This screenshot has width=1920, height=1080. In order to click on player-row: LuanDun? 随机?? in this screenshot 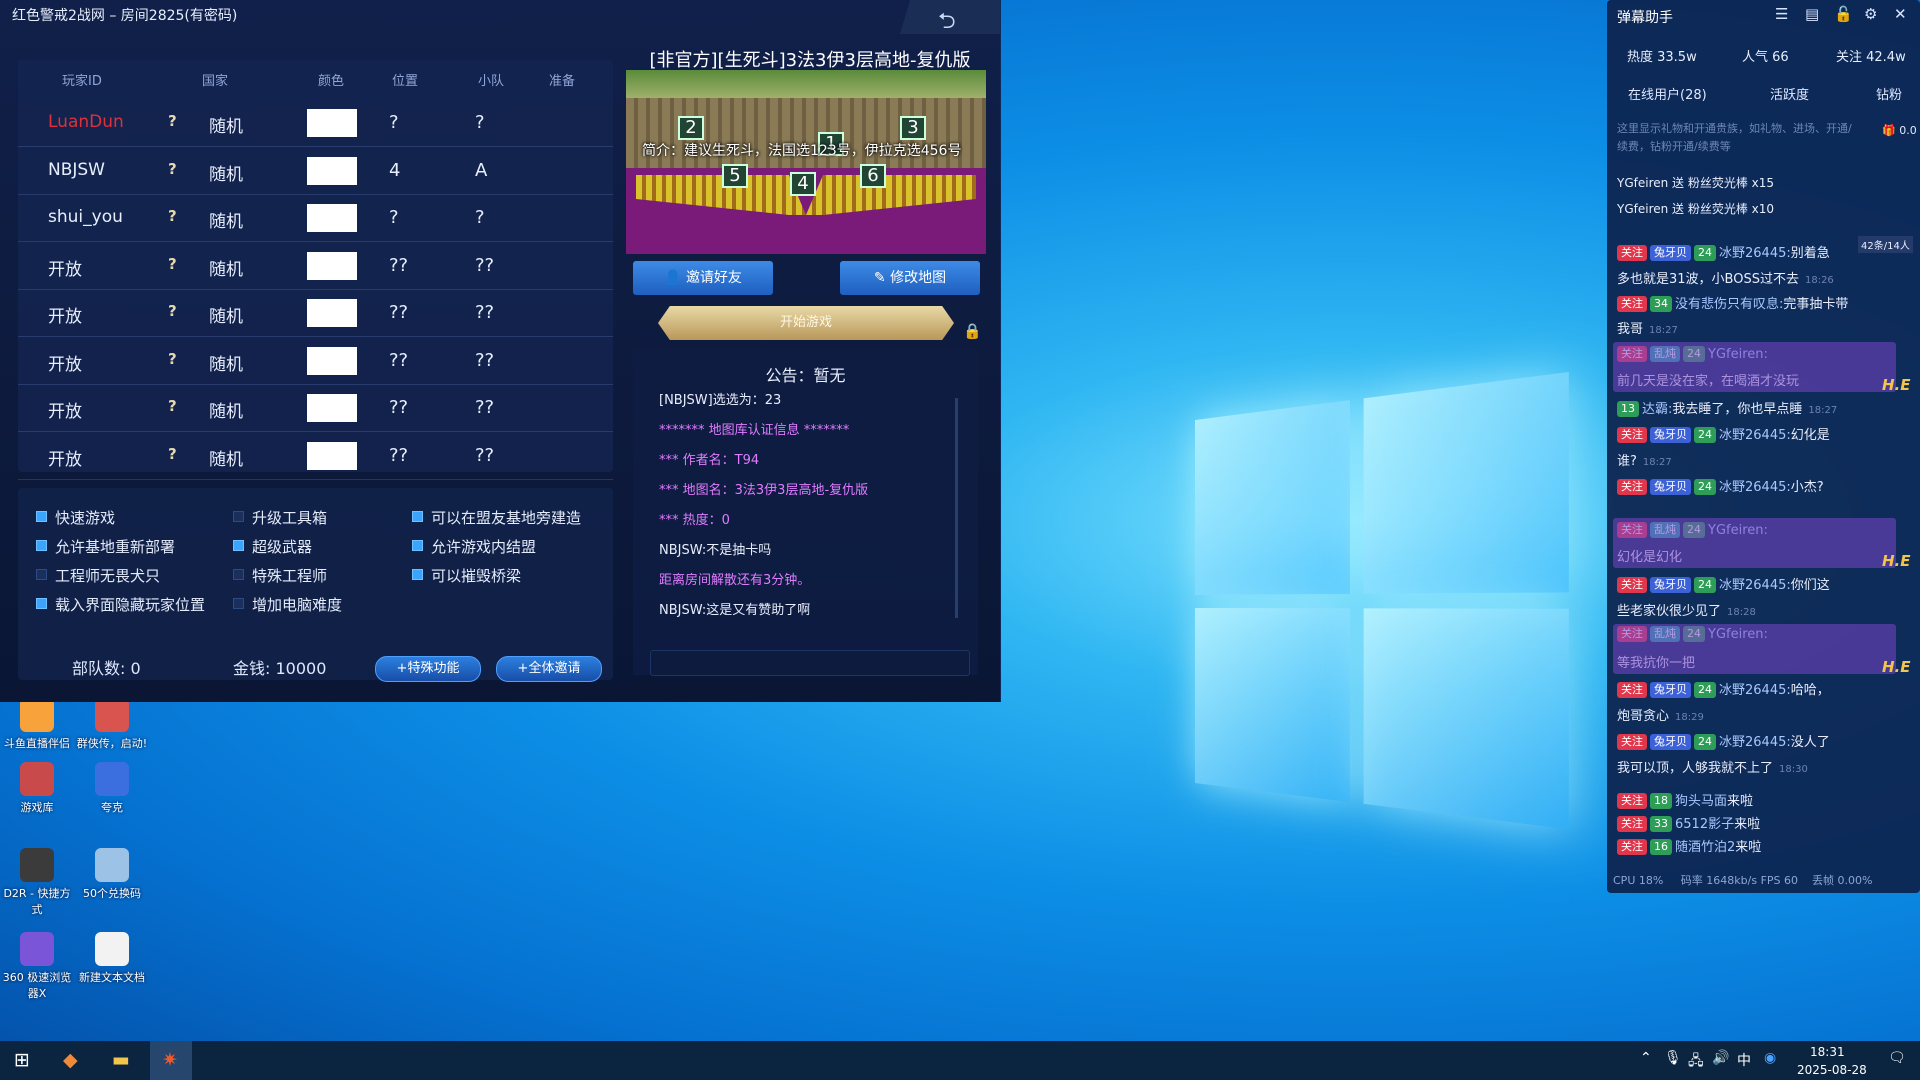, I will do `click(315, 123)`.